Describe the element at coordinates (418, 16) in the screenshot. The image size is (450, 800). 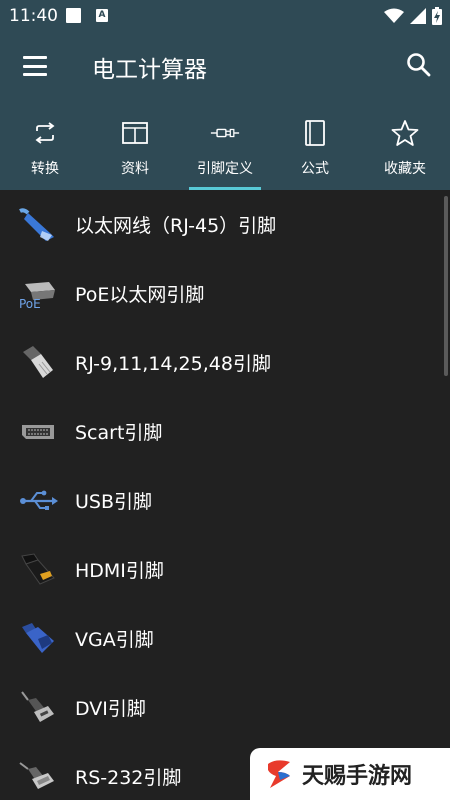
I see `signal-icon` at that location.